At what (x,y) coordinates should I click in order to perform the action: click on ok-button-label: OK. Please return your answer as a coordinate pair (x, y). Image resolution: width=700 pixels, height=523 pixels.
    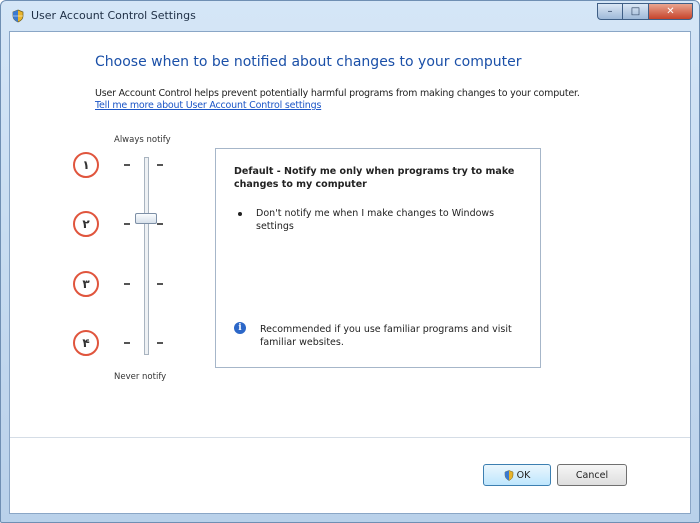
    Looking at the image, I should click on (523, 475).